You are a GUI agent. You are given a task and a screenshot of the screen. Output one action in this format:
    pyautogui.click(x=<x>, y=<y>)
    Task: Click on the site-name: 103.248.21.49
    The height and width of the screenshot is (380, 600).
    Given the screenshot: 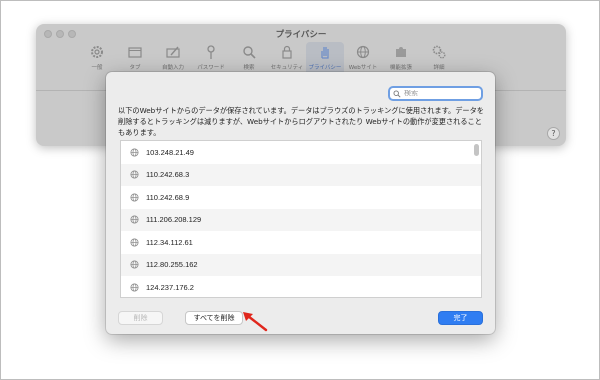 What is the action you would take?
    pyautogui.click(x=170, y=152)
    